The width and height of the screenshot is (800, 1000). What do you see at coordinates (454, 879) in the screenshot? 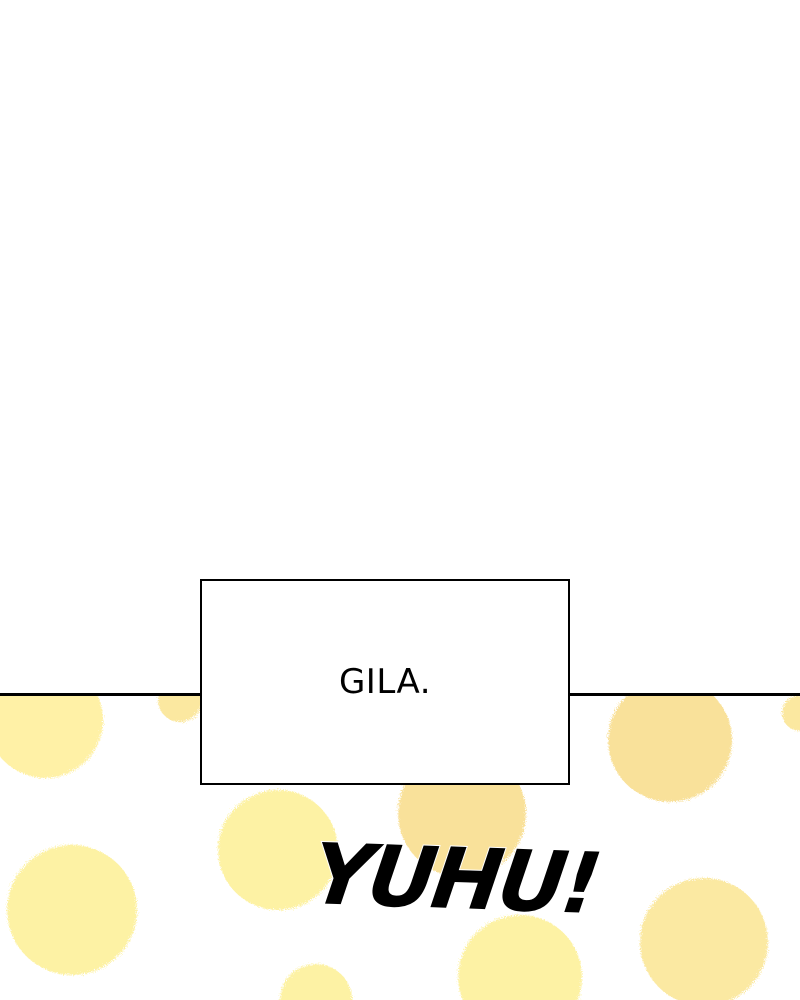
I see `sound-effect-text: YUHU!` at bounding box center [454, 879].